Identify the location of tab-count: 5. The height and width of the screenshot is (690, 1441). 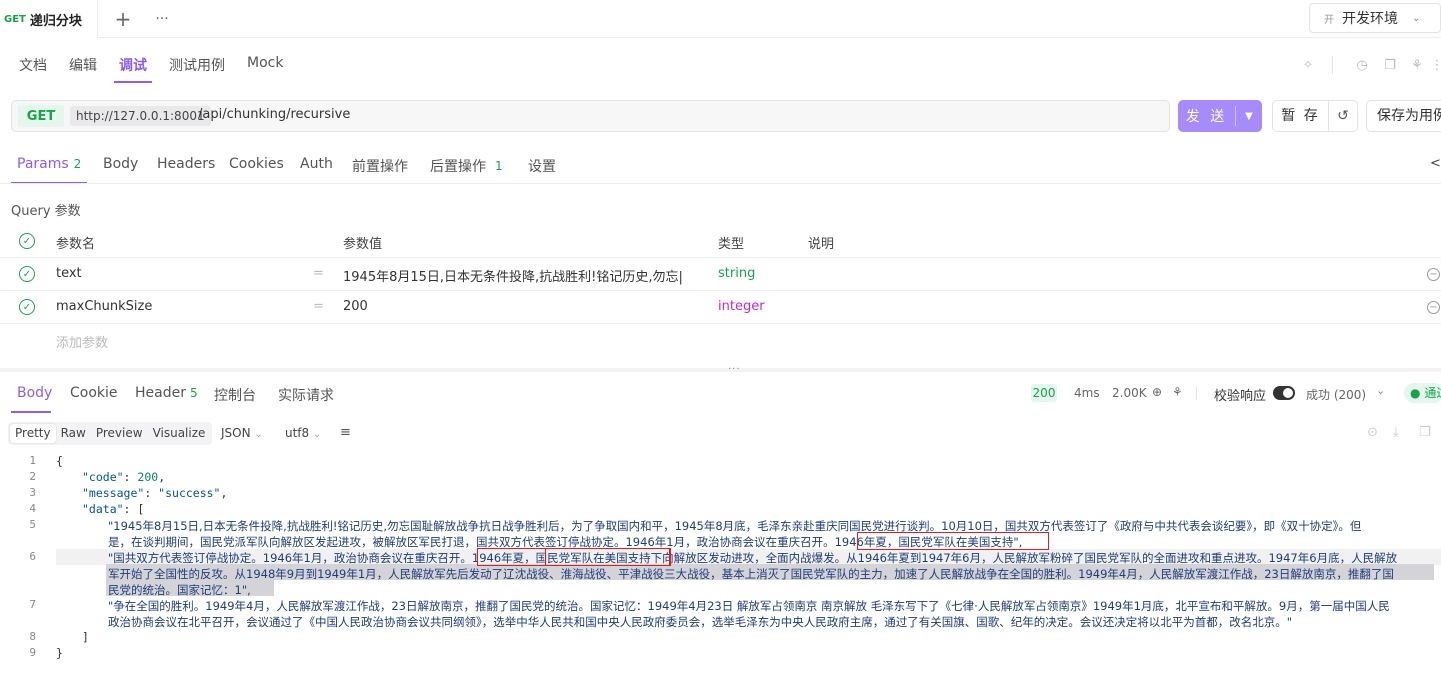
(193, 393).